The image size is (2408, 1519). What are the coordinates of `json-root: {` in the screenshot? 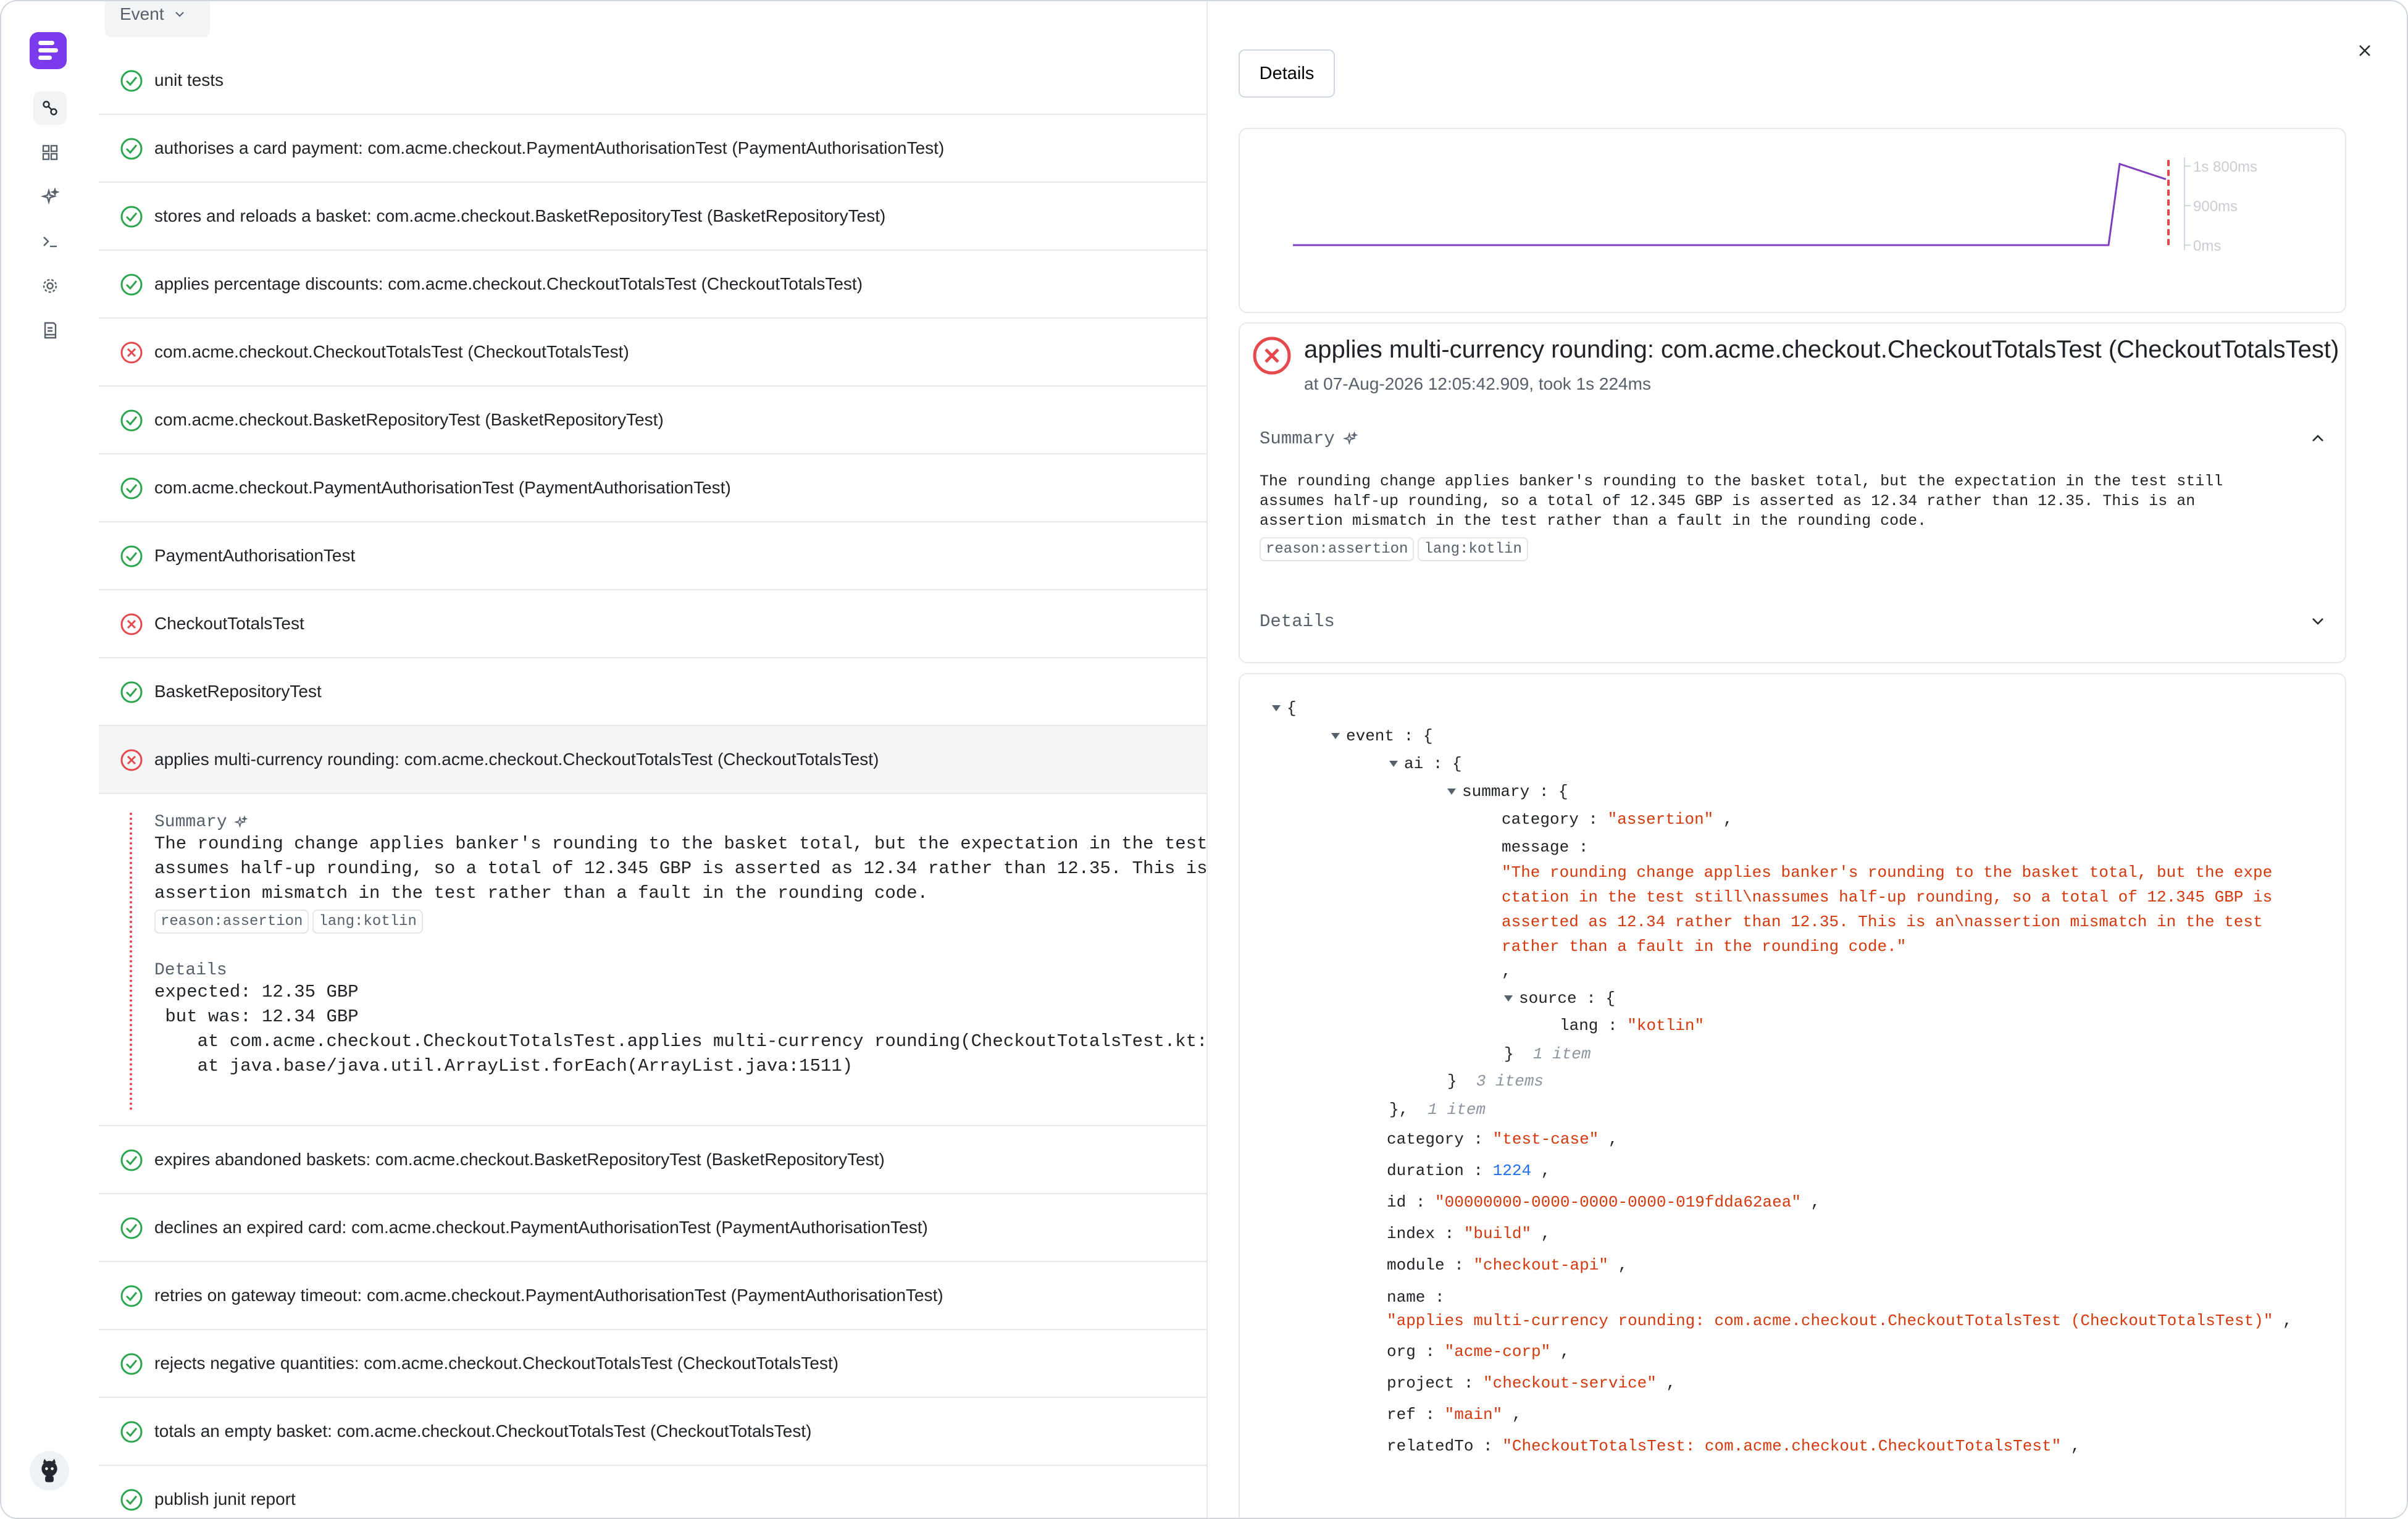 It's located at (1284, 708).